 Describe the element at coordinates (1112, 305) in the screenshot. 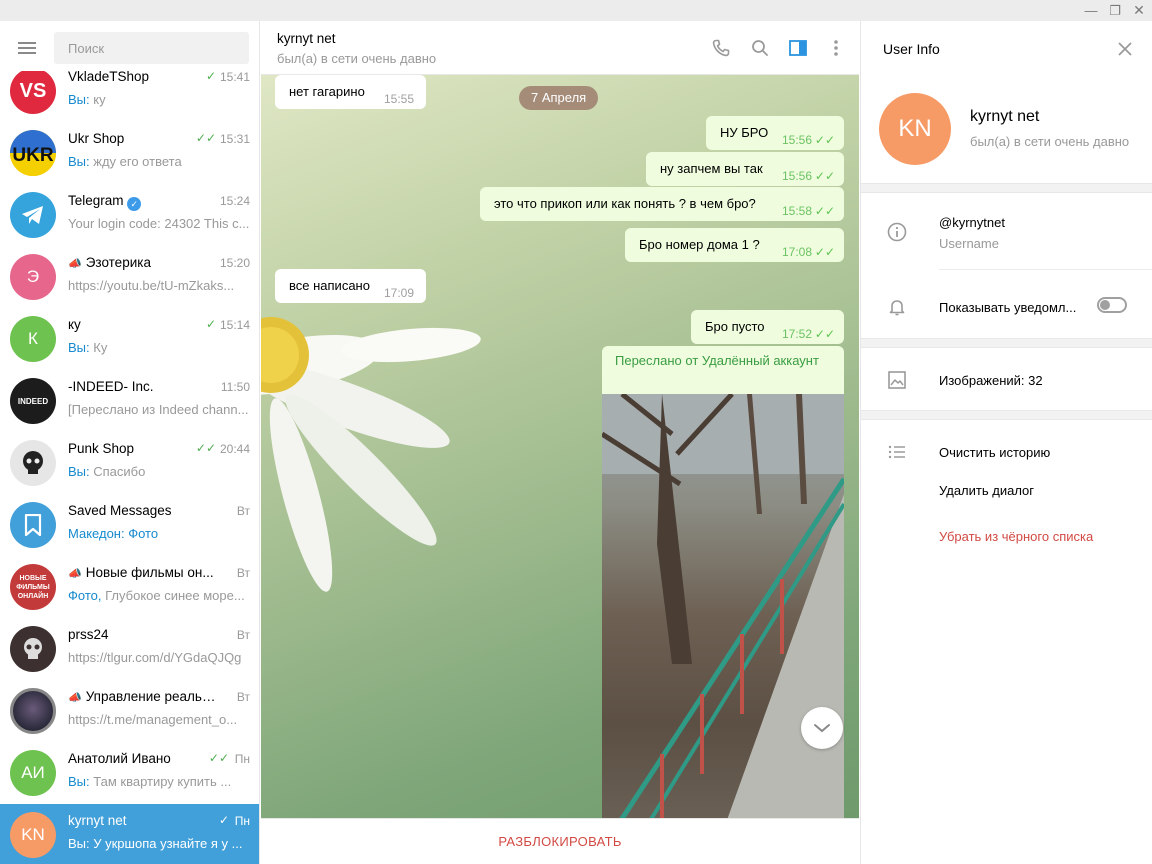

I see `notifications-toggle` at that location.